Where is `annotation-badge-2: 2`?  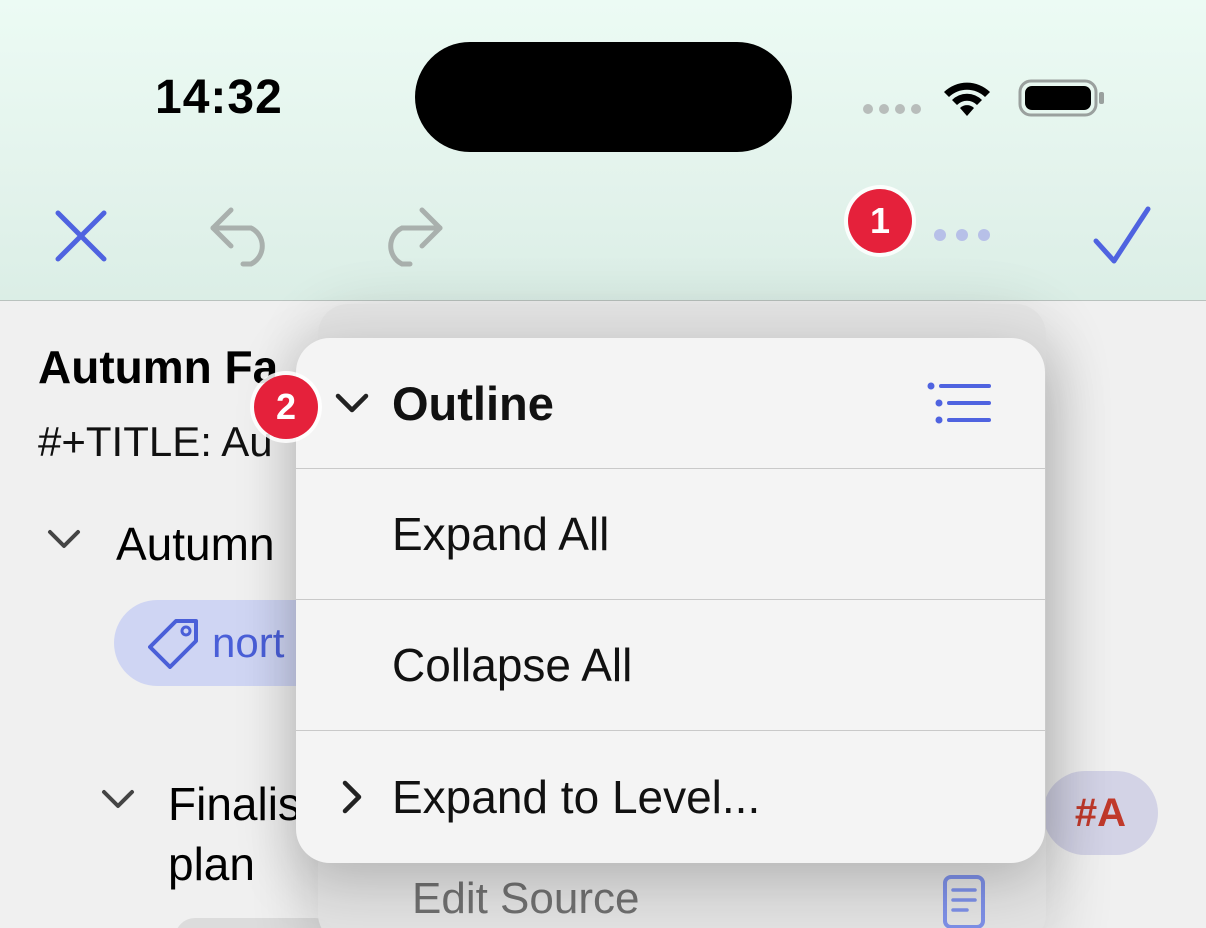
annotation-badge-2: 2 is located at coordinates (286, 407).